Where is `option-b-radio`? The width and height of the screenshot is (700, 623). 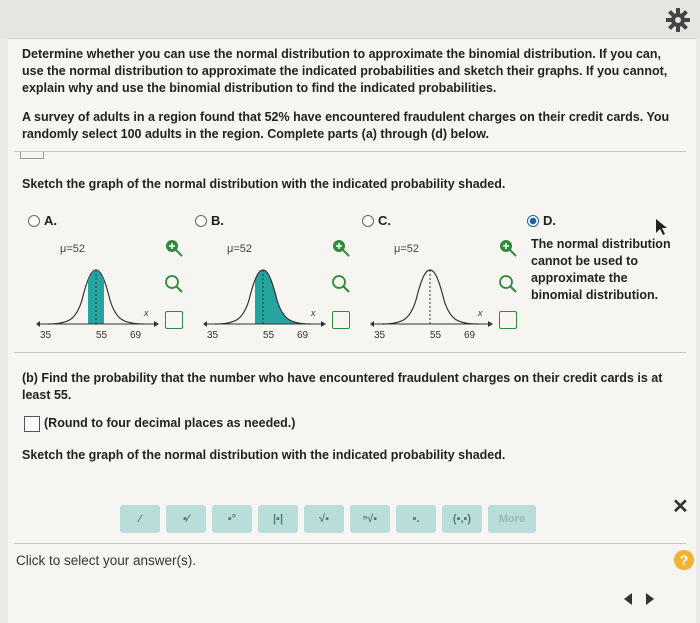 option-b-radio is located at coordinates (201, 220).